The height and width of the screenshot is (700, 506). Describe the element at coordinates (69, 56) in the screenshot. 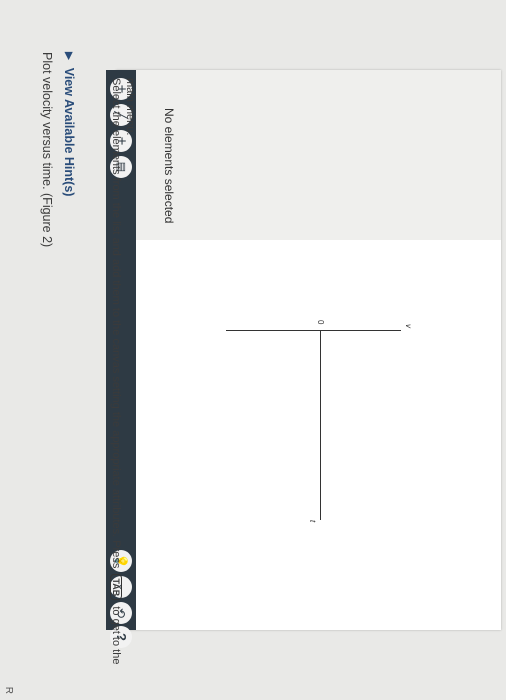

I see `expand-triangle-icon: ▶` at that location.